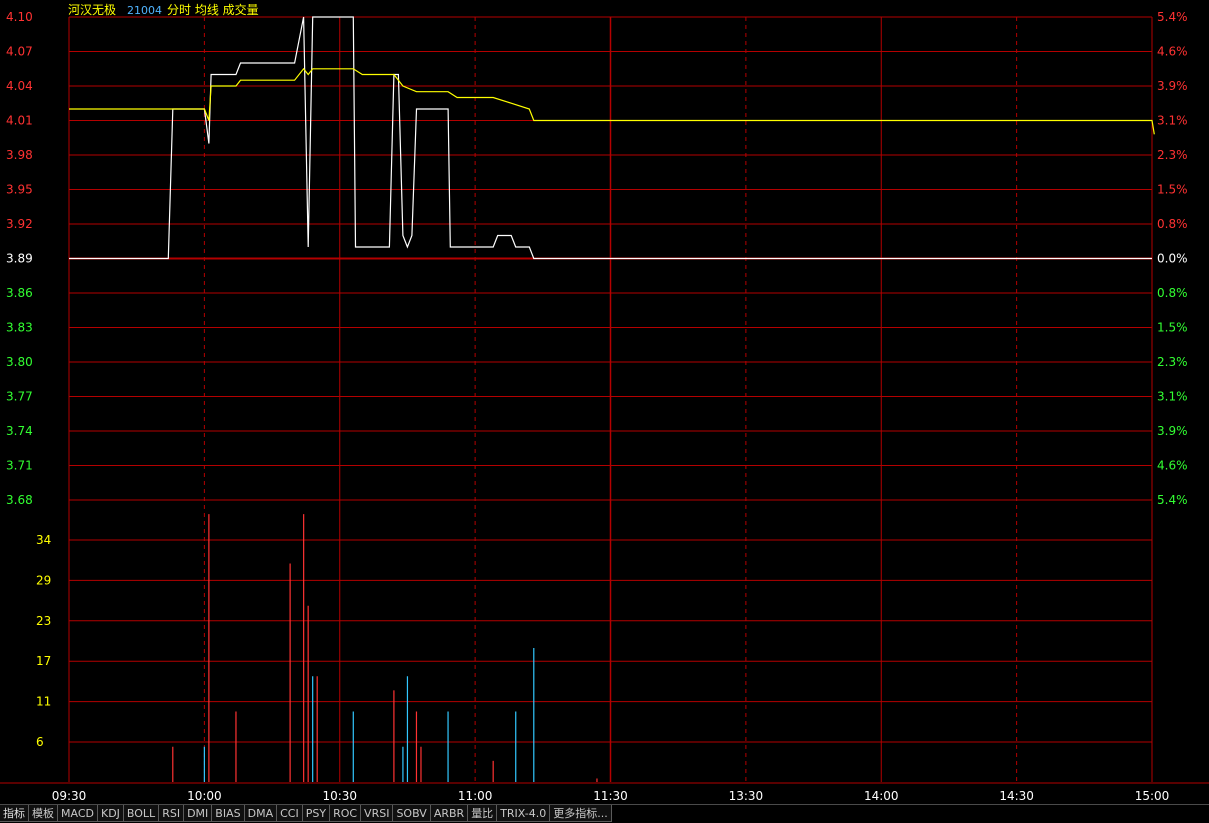  What do you see at coordinates (110, 813) in the screenshot?
I see `indicator-tab: KDJ` at bounding box center [110, 813].